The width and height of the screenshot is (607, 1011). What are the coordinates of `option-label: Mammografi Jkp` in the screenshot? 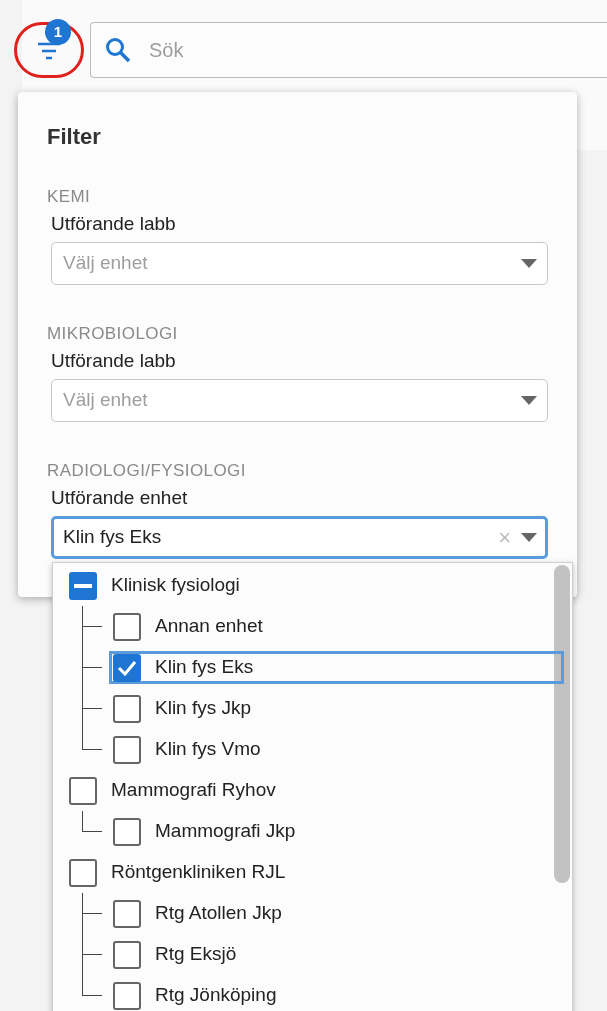 It's located at (225, 831).